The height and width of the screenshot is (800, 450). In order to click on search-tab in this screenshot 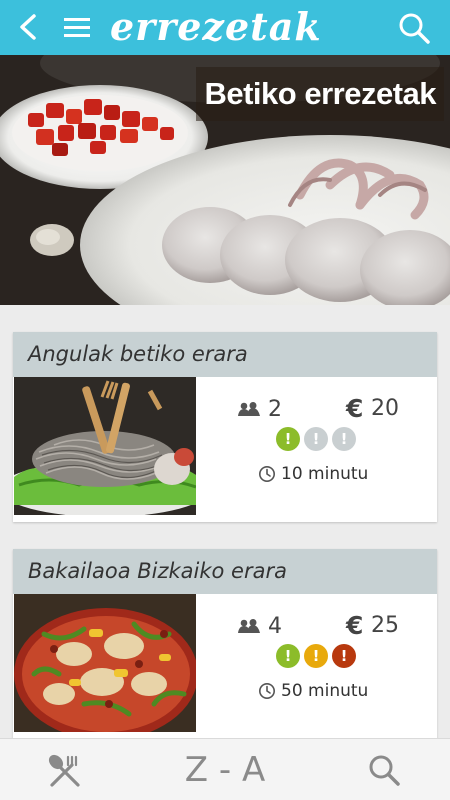, I will do `click(385, 771)`.